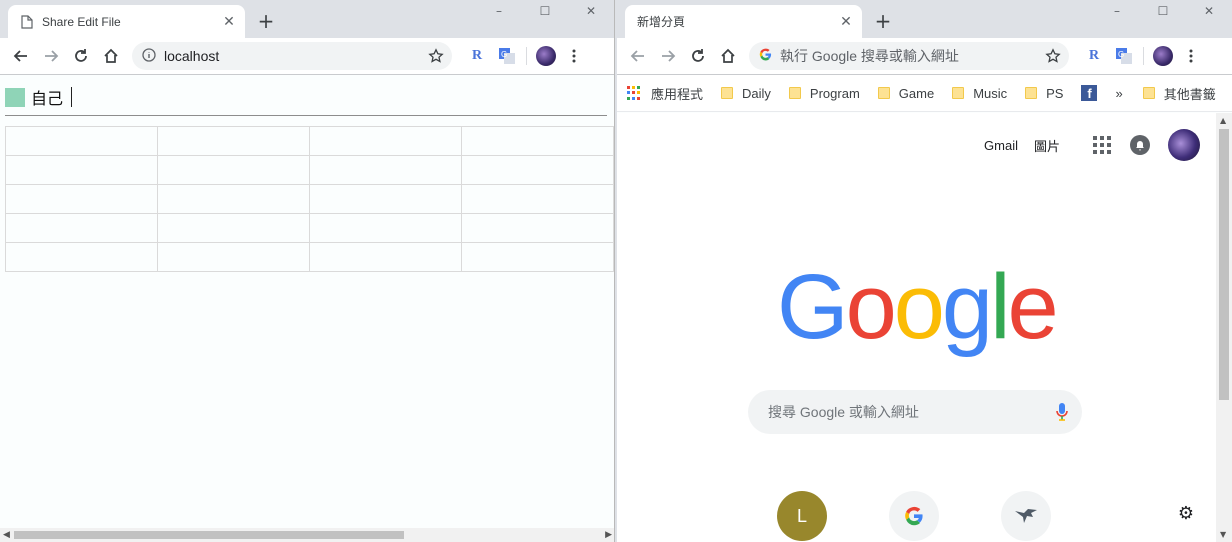 The height and width of the screenshot is (542, 1232). Describe the element at coordinates (292, 56) in the screenshot. I see `address-bar: localhost` at that location.